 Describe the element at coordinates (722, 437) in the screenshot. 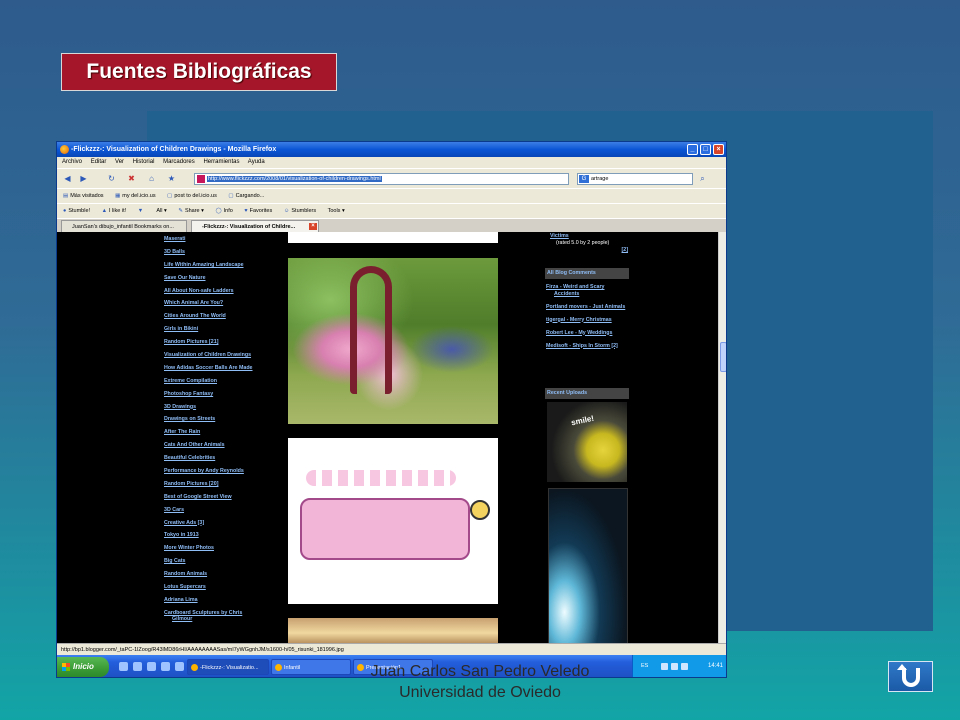

I see `vertical-scrollbar` at that location.